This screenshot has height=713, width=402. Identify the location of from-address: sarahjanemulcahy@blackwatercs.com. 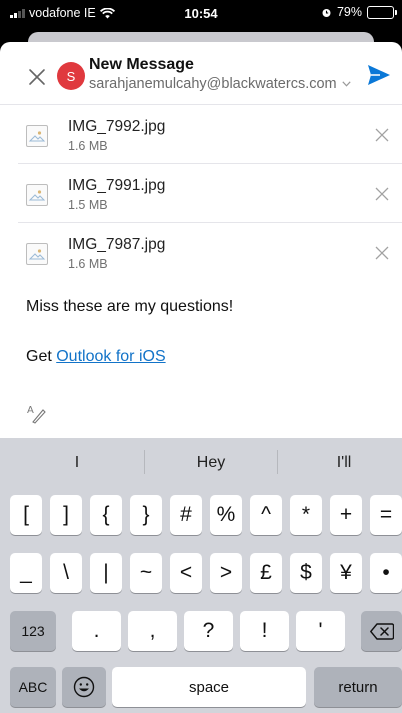
(213, 84).